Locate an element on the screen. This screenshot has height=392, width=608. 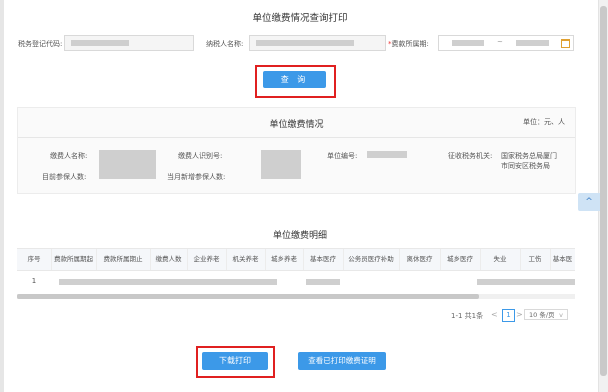
query-button-highlight is located at coordinates (295, 81).